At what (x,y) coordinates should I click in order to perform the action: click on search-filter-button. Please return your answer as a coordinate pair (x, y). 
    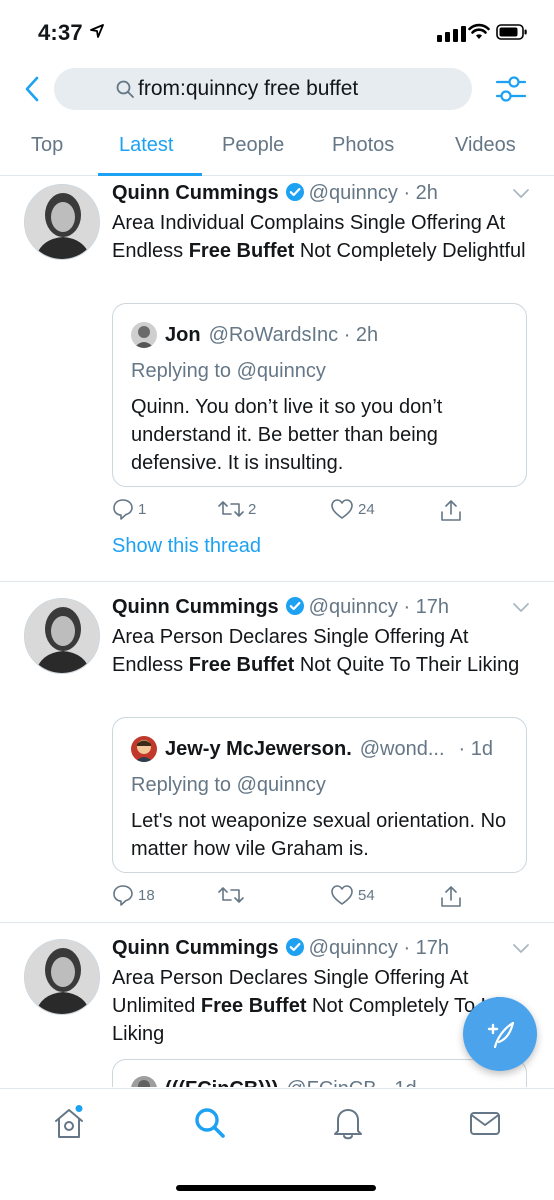
    Looking at the image, I should click on (511, 89).